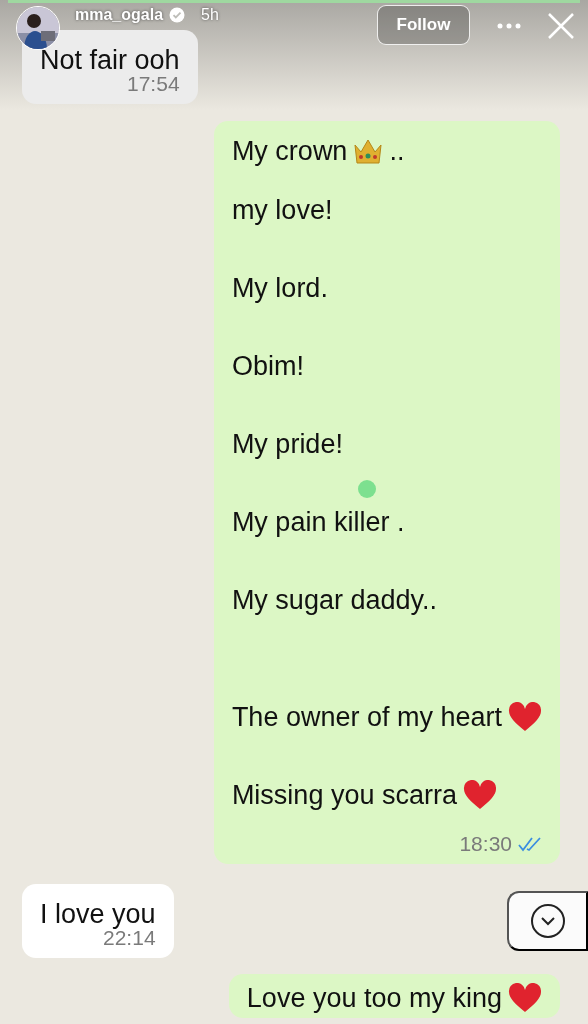 The height and width of the screenshot is (1024, 588). I want to click on message-text: My crown, so click(289, 151).